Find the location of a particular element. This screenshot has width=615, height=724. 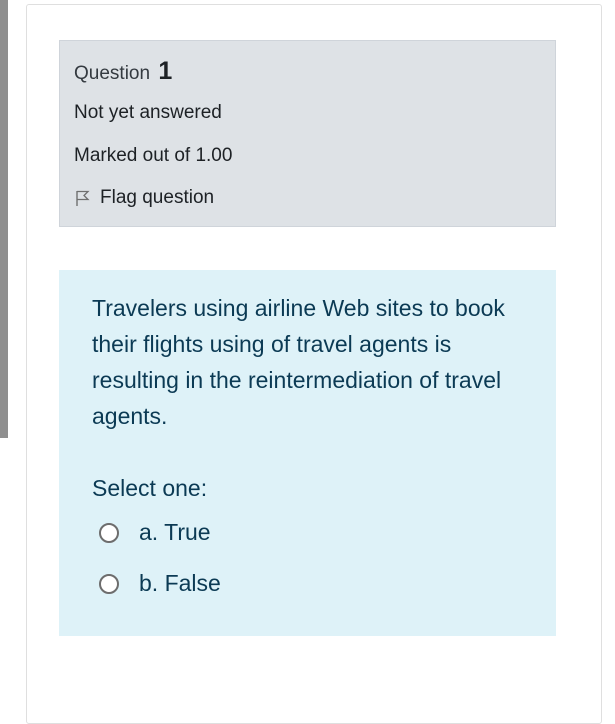

question-number: 1 is located at coordinates (165, 71).